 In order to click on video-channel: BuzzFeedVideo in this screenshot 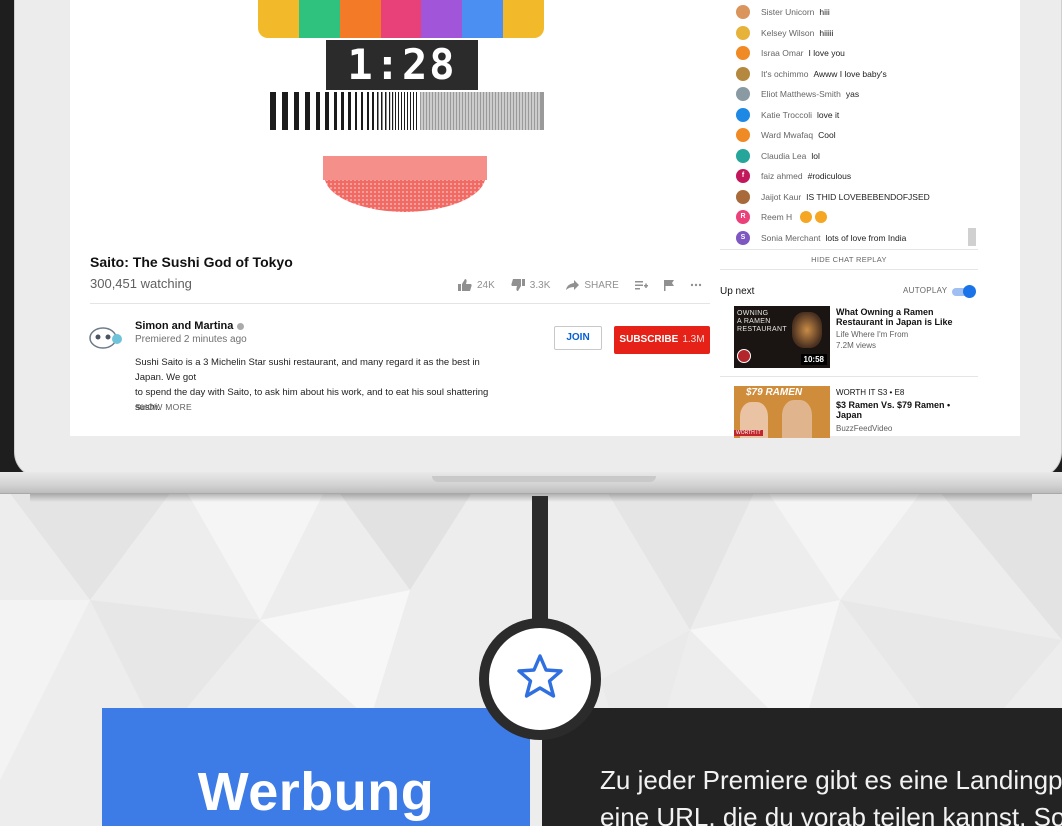, I will do `click(864, 428)`.